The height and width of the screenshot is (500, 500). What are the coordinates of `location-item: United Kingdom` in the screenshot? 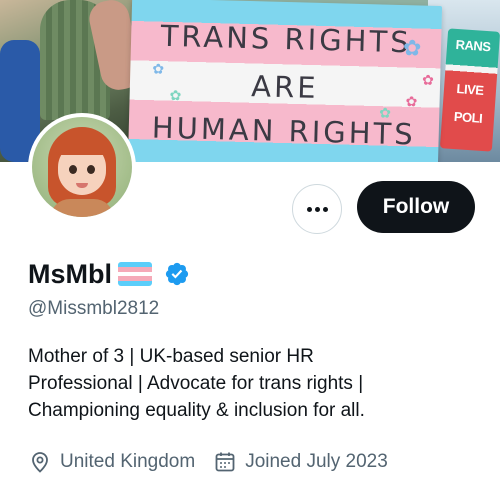 It's located at (111, 462).